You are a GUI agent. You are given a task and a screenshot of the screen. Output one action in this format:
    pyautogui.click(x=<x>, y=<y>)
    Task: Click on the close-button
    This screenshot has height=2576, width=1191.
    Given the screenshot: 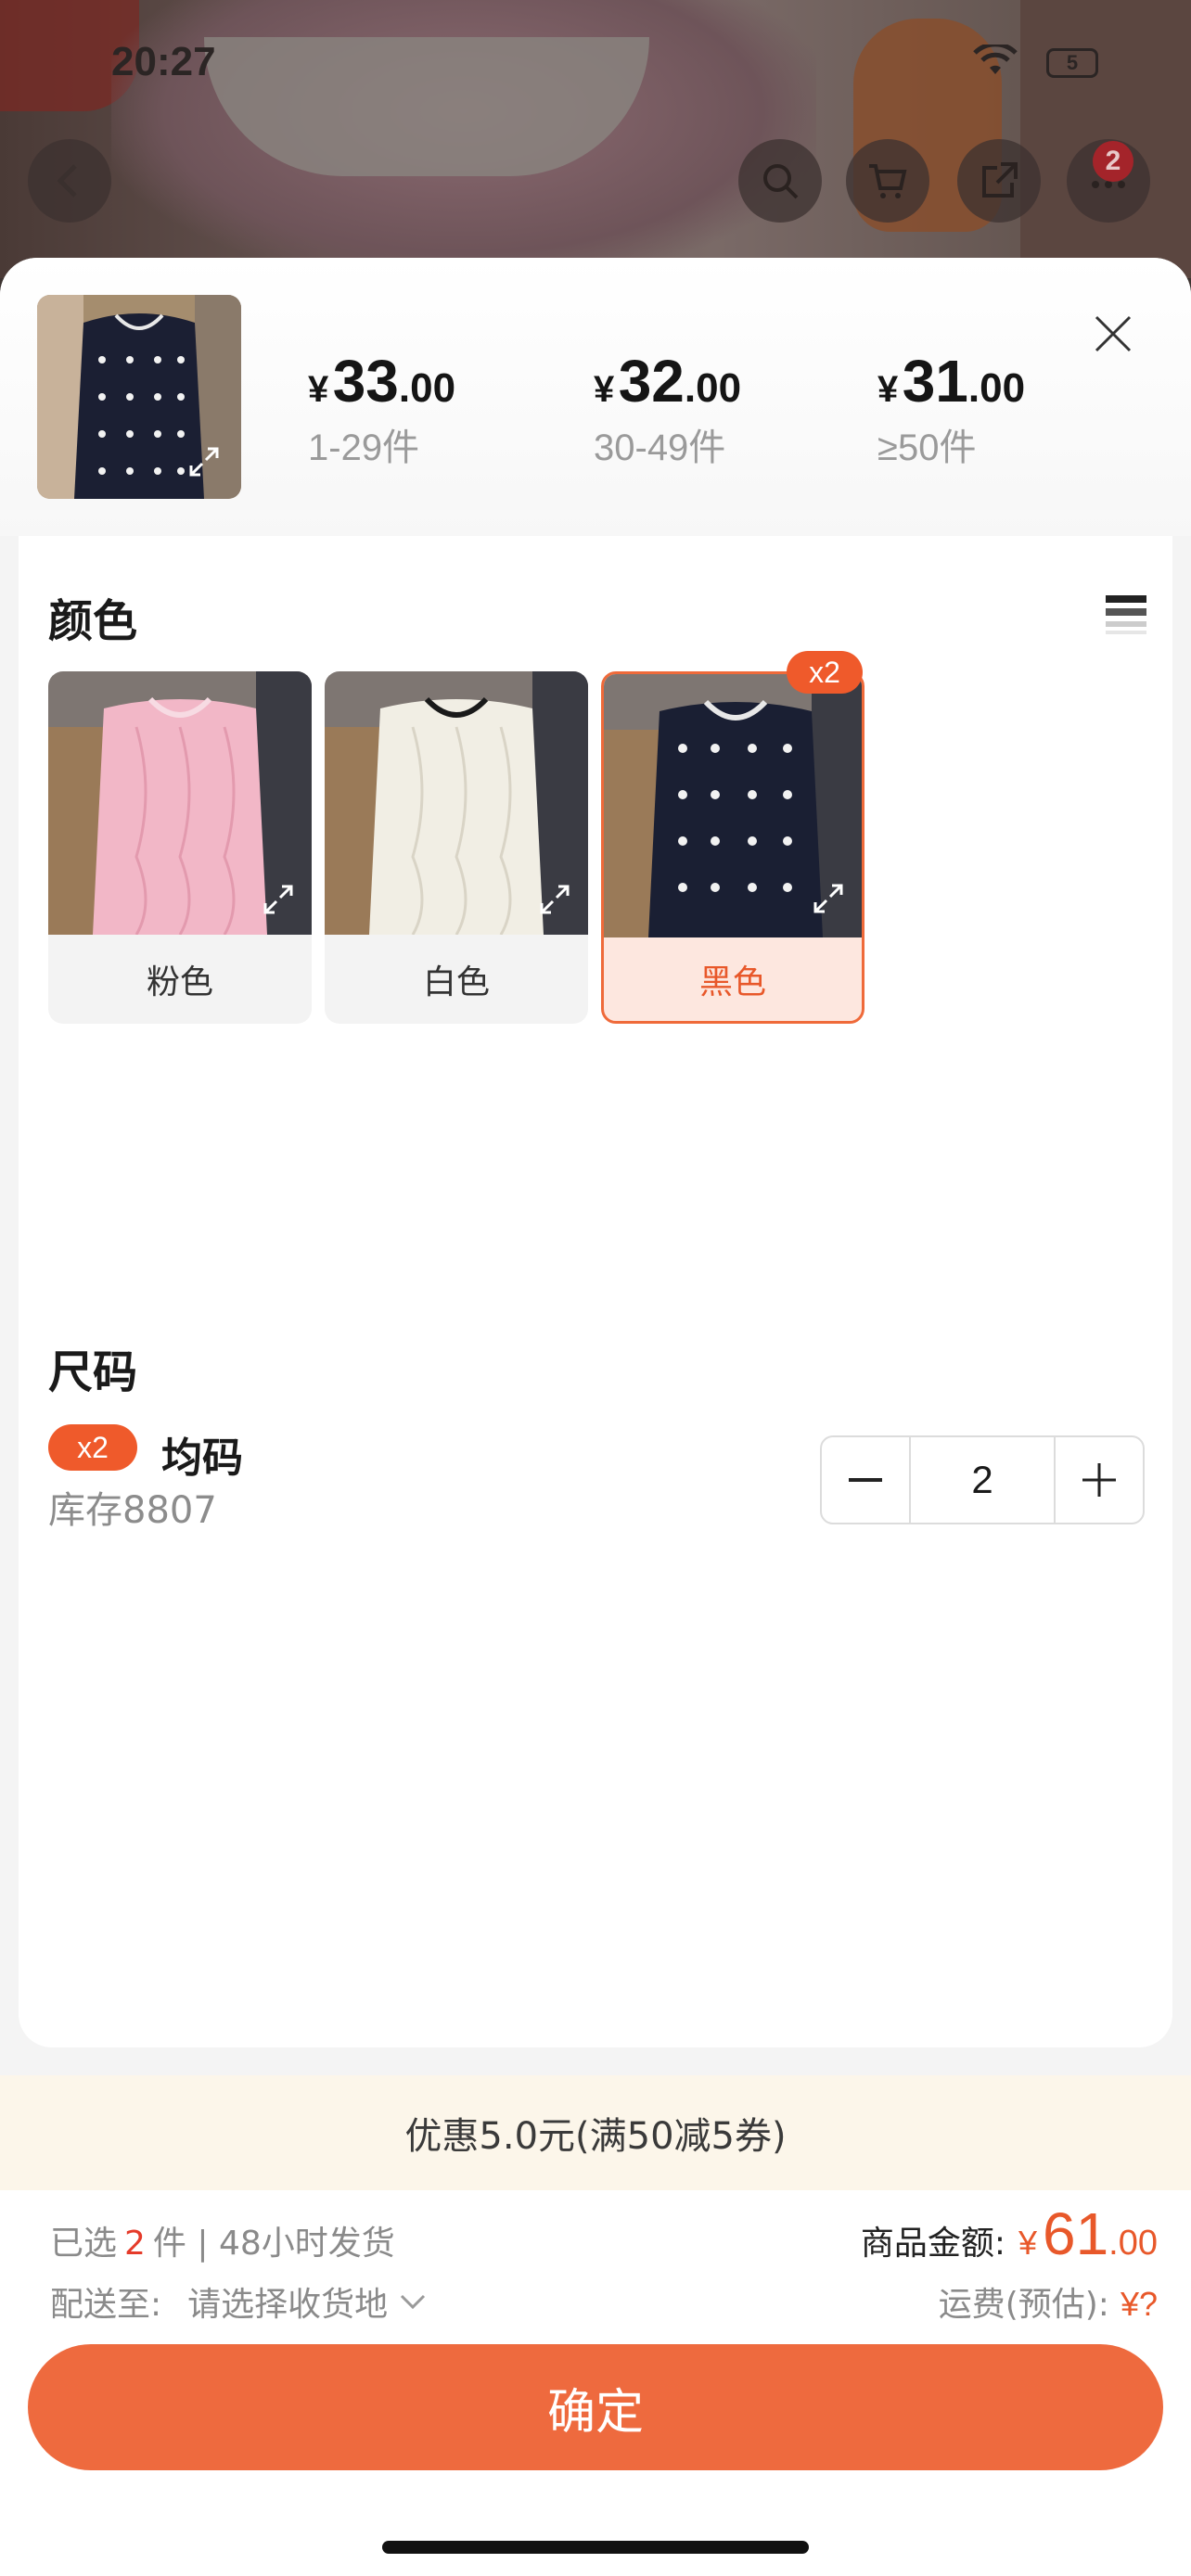 What is the action you would take?
    pyautogui.click(x=1113, y=334)
    